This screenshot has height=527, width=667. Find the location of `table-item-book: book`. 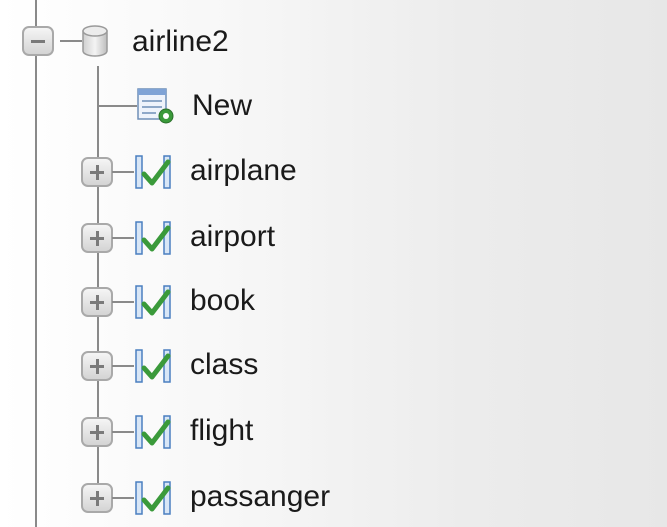

table-item-book: book is located at coordinates (222, 301).